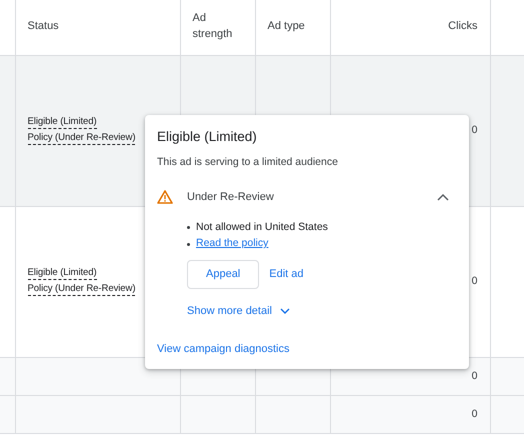 The height and width of the screenshot is (439, 524). Describe the element at coordinates (286, 274) in the screenshot. I see `edit-ad-button: Edit ad` at that location.